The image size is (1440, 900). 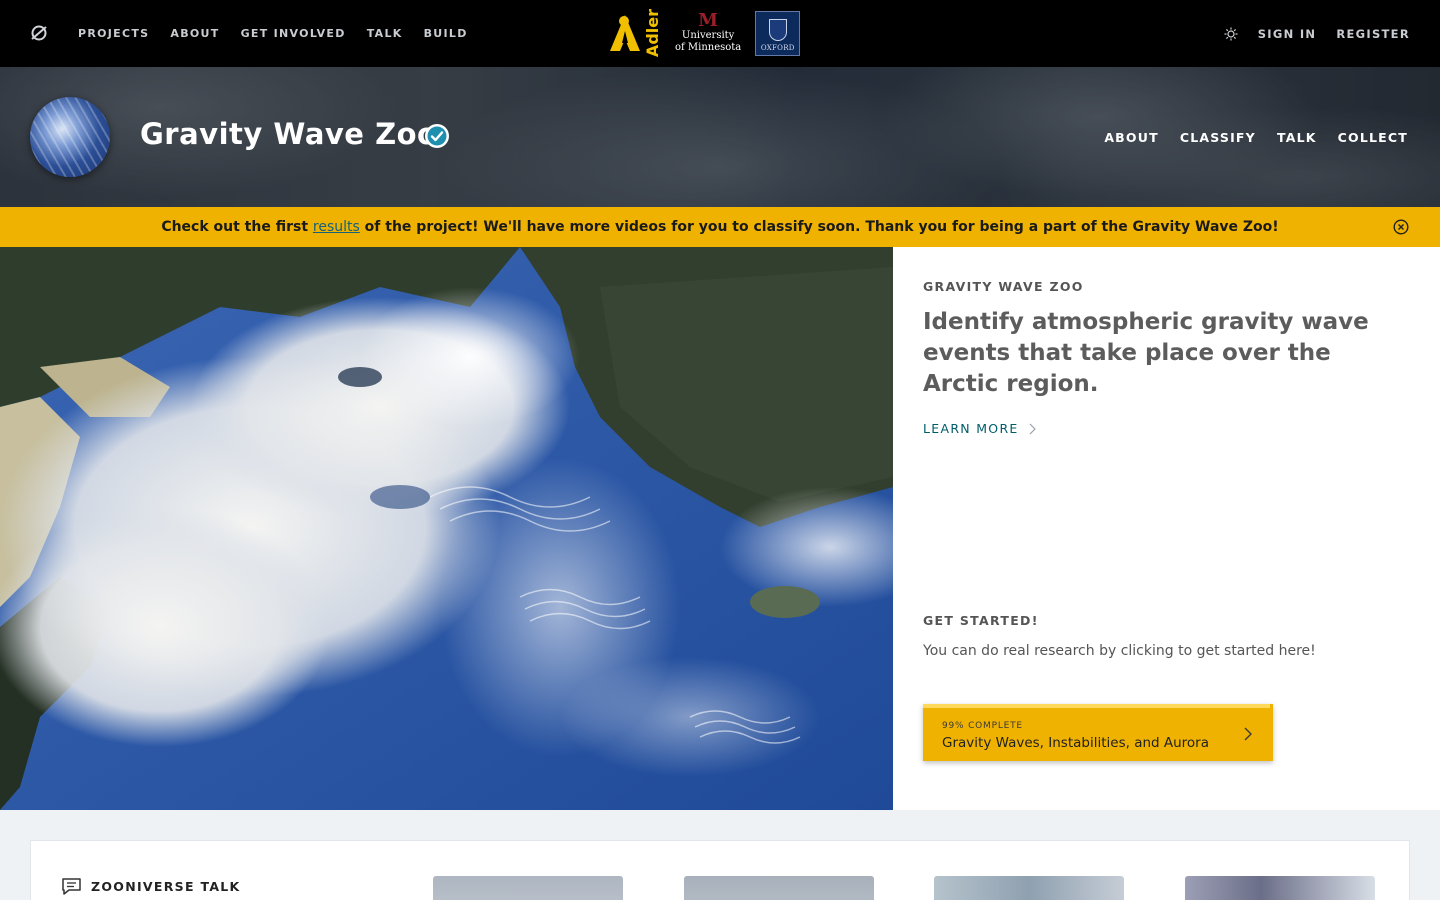 I want to click on nav-talk: TALK, so click(x=385, y=33).